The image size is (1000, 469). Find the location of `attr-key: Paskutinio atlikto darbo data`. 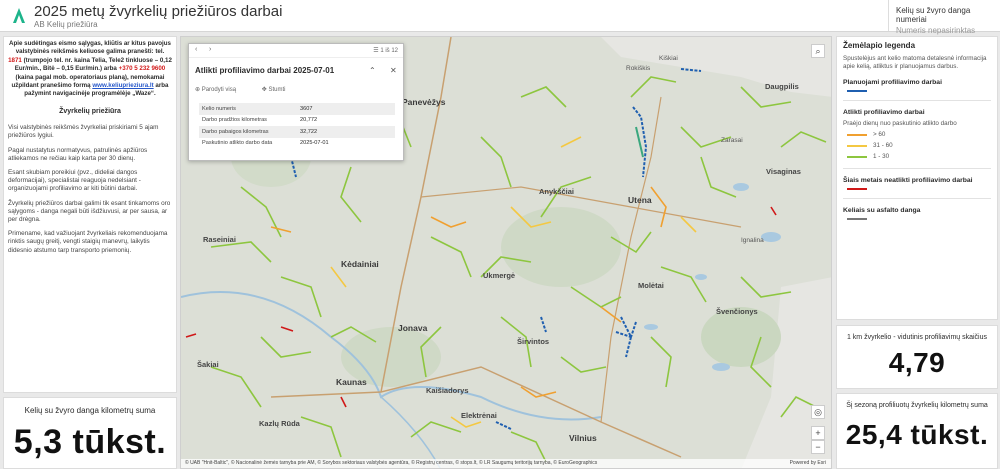

attr-key: Paskutinio atlikto darbo data is located at coordinates (237, 143).